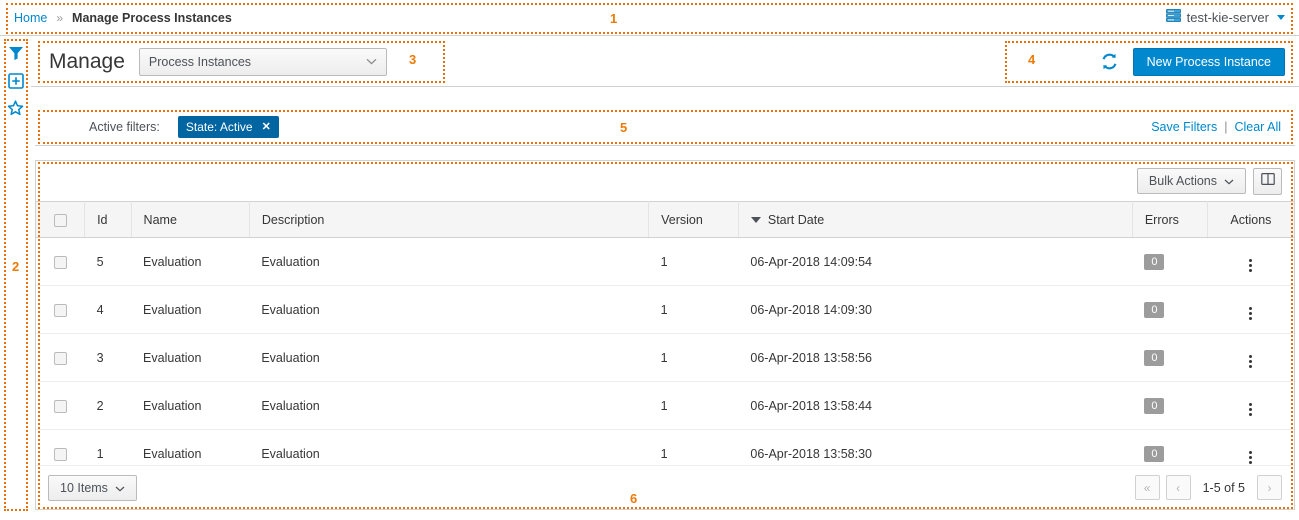 This screenshot has height=520, width=1299. I want to click on save-filters-link: Save Filters, so click(1184, 127).